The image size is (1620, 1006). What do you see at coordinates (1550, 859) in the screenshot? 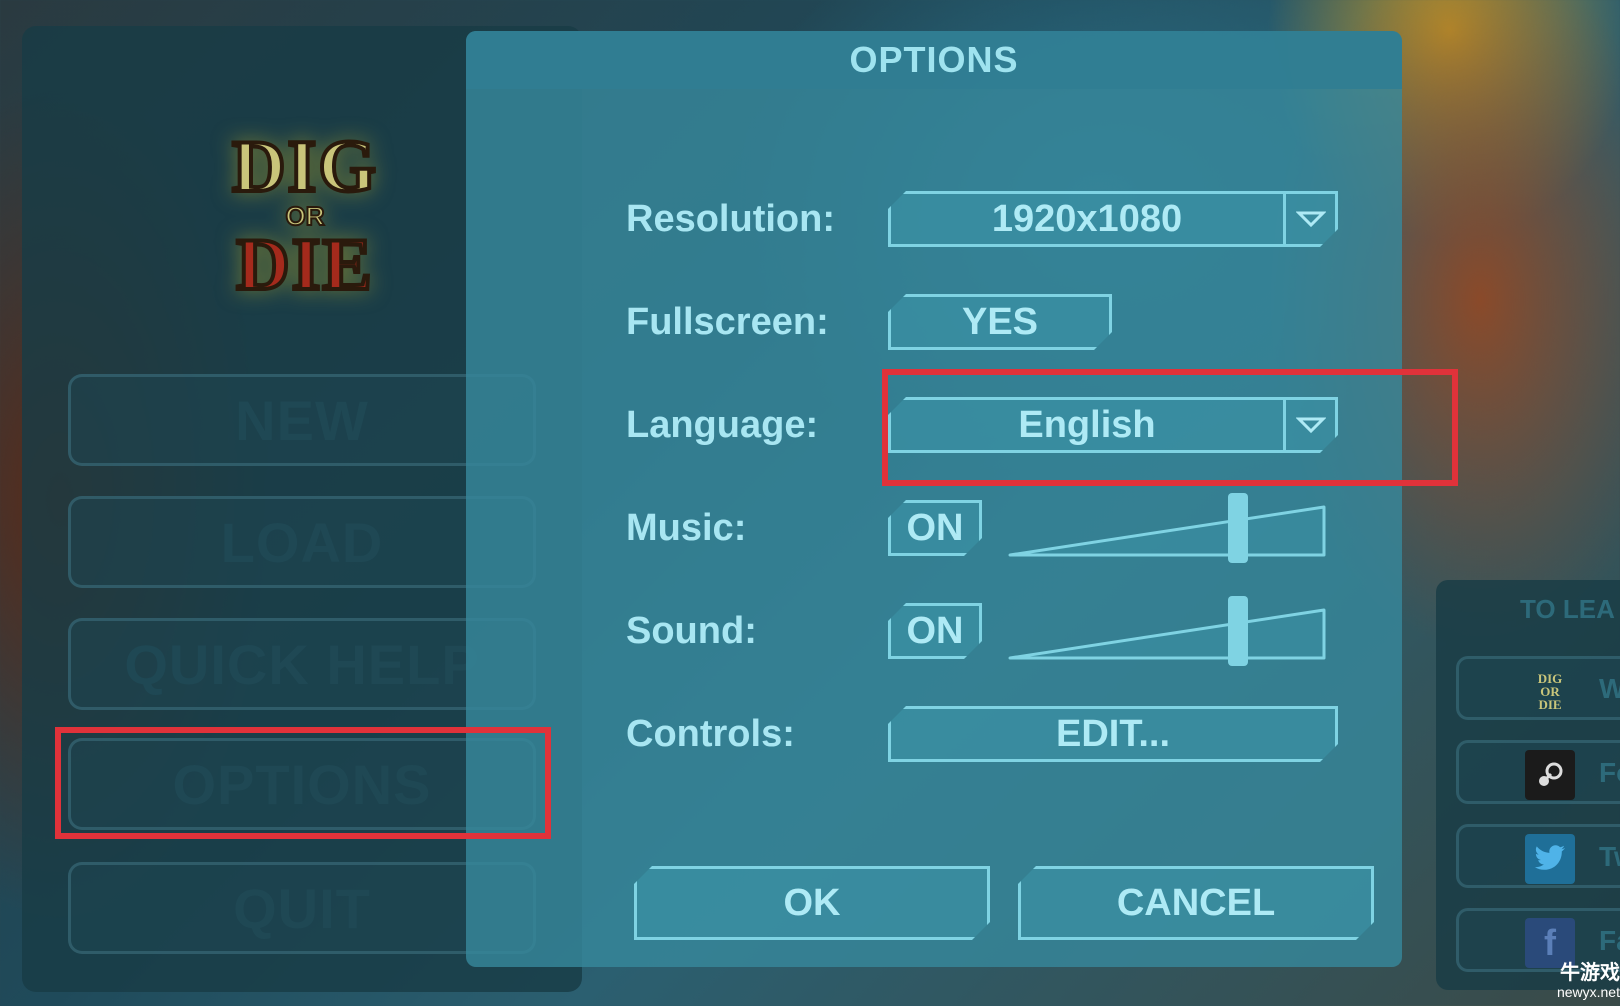
I see `twitter-icon` at bounding box center [1550, 859].